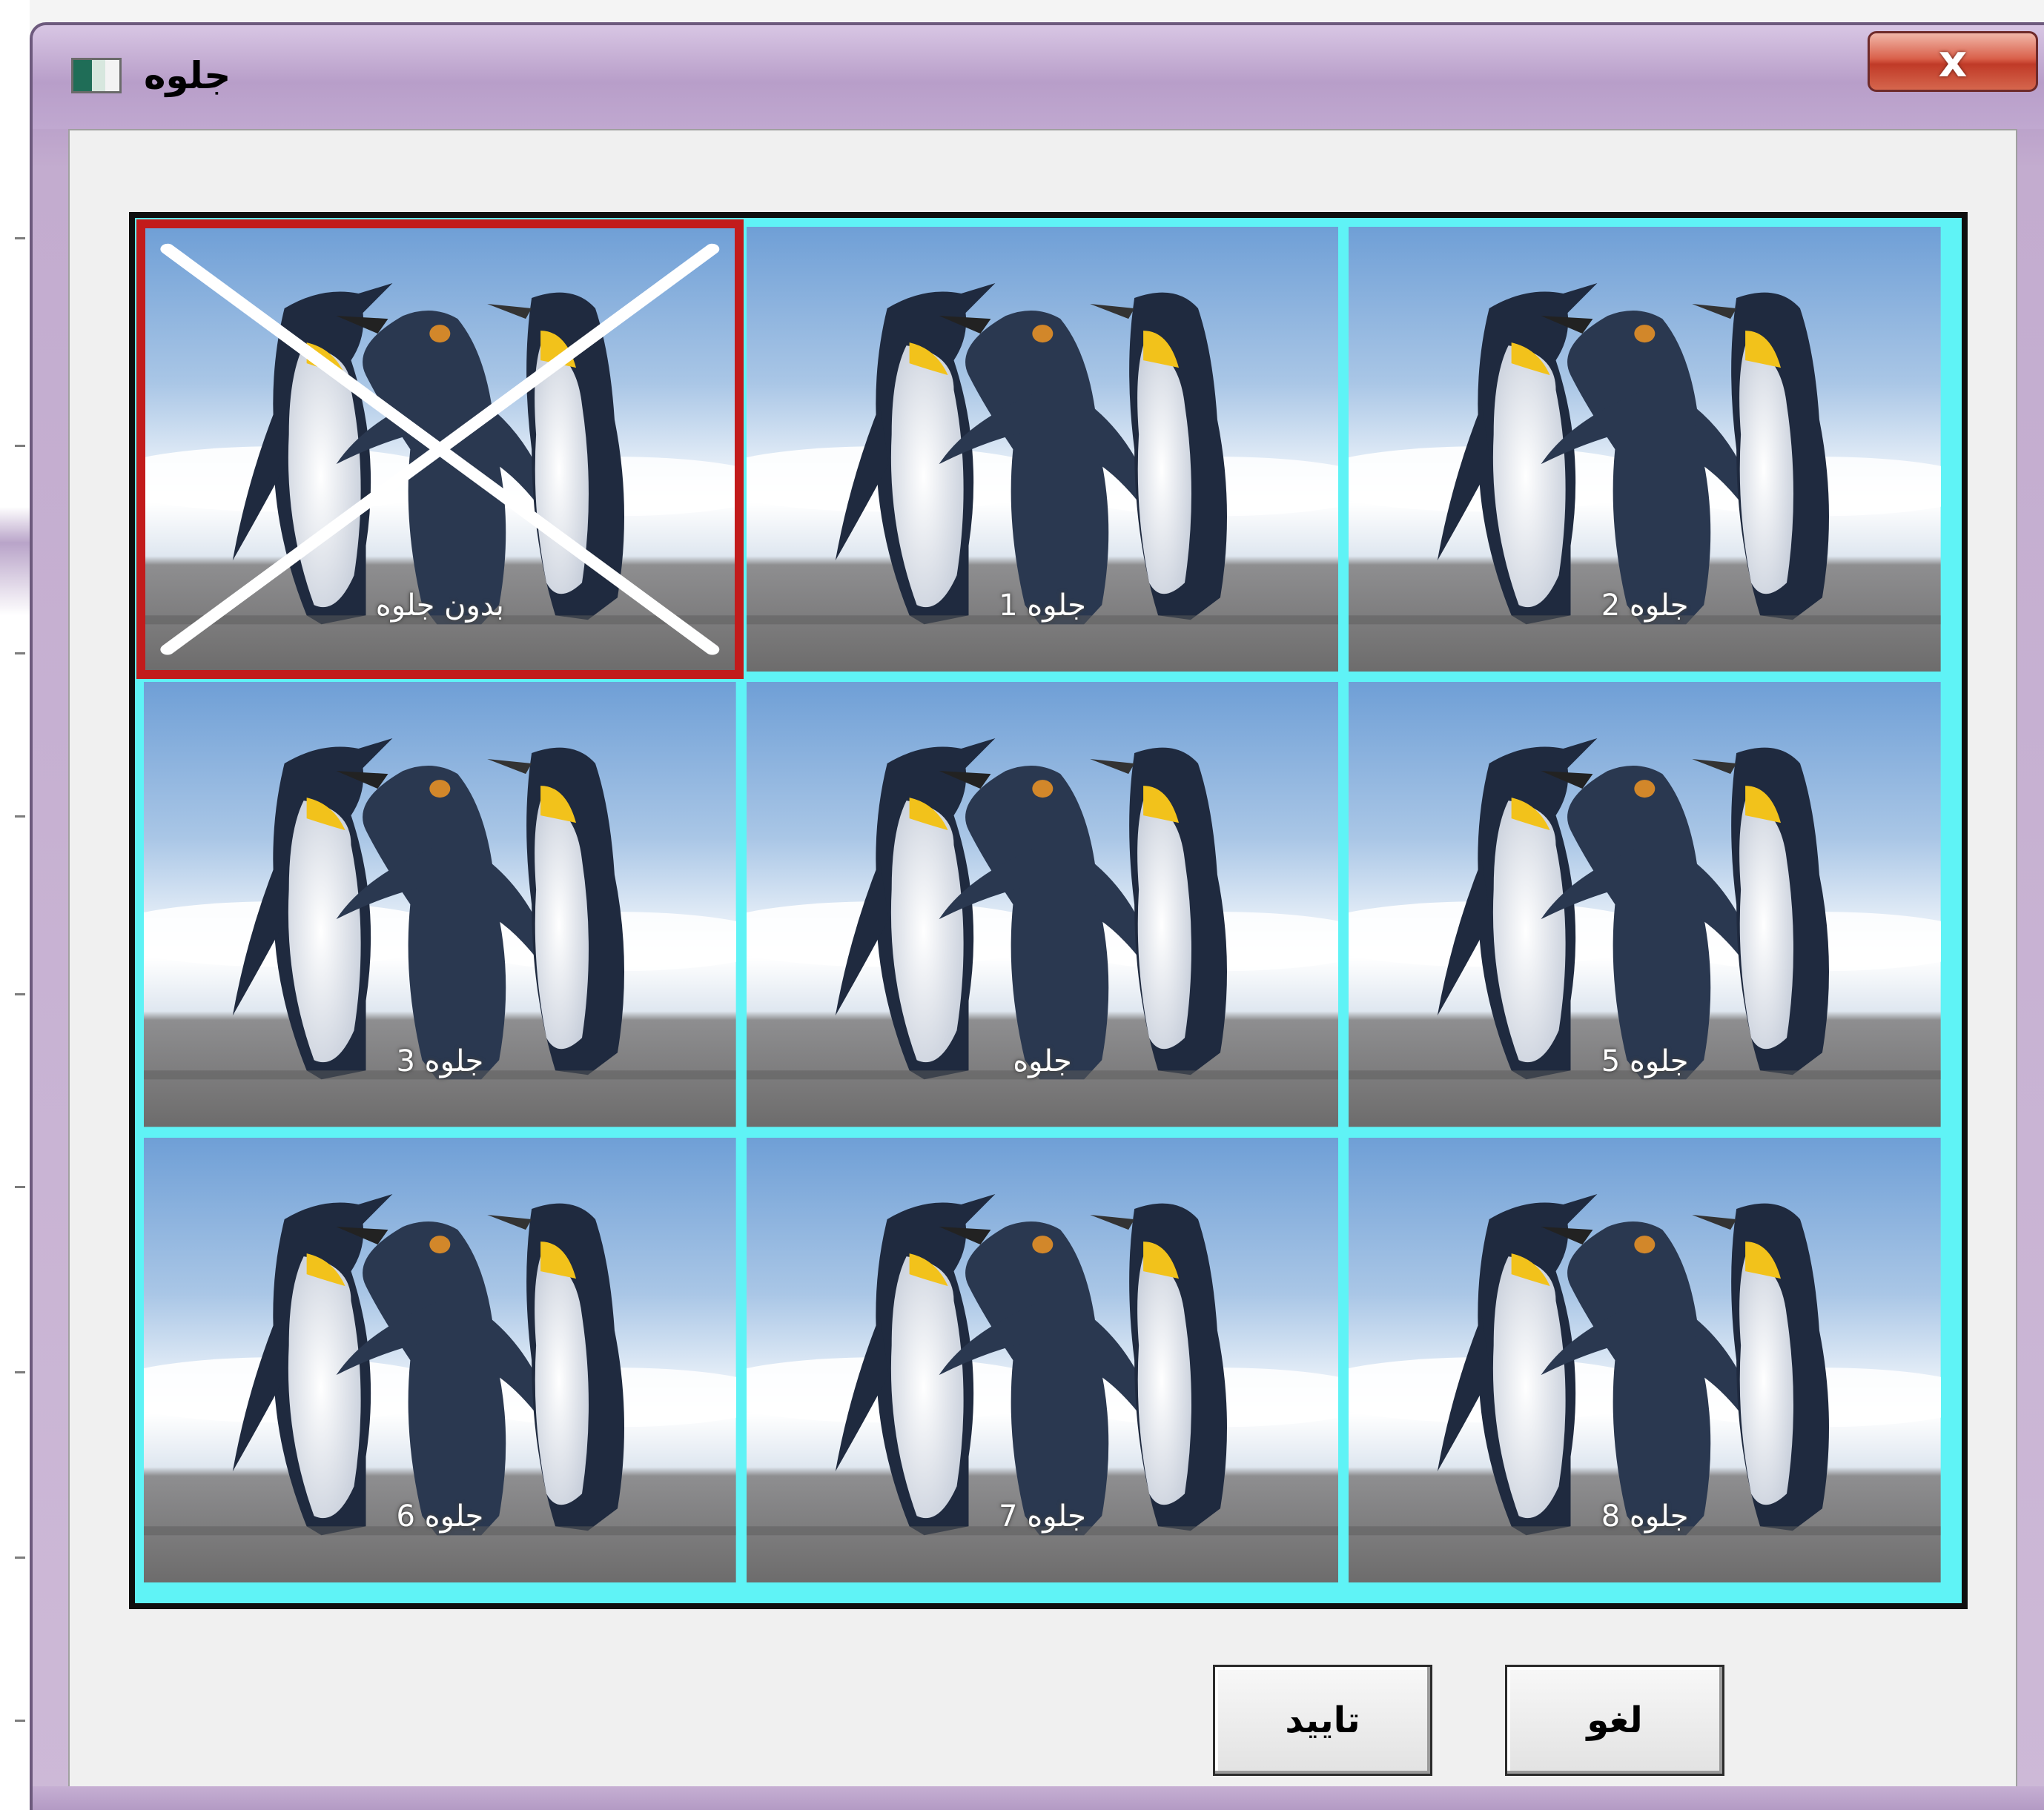  I want to click on ok-button: تایید, so click(1323, 1720).